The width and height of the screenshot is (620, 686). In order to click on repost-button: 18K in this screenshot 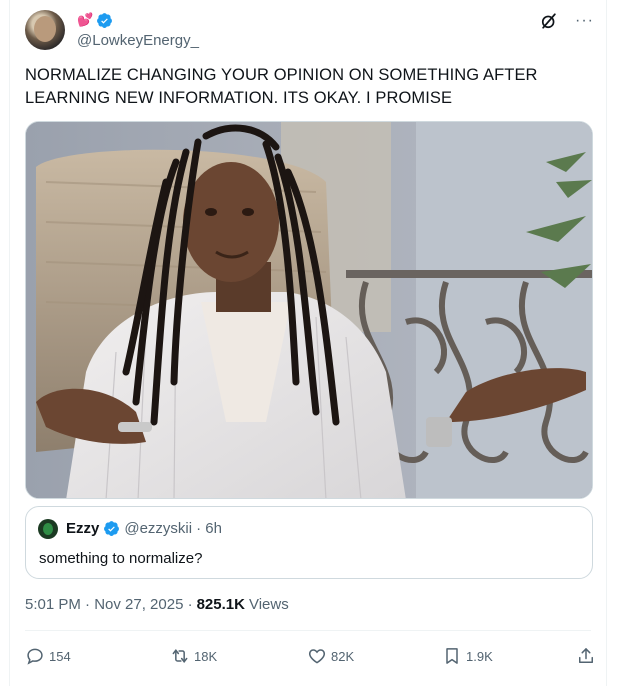, I will do `click(193, 656)`.